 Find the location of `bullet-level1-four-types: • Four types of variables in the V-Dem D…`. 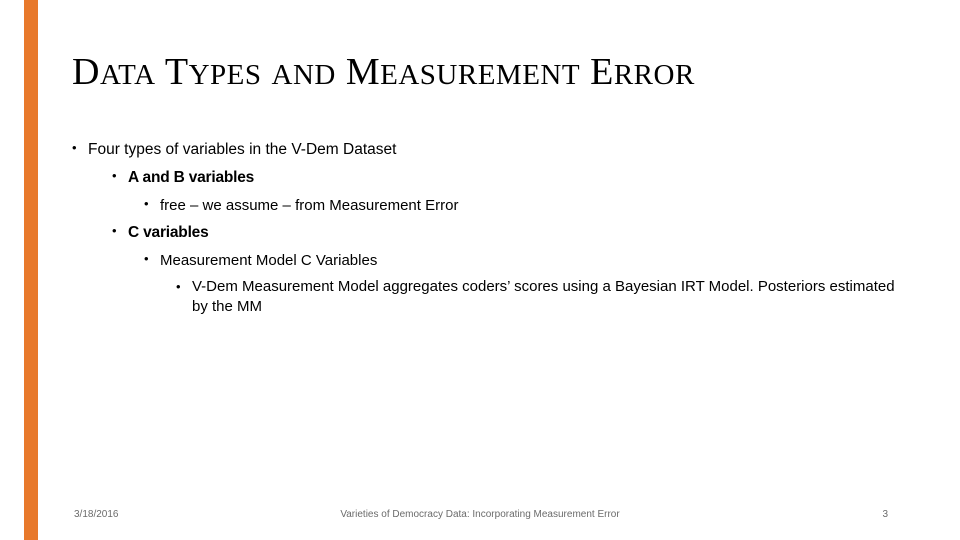

bullet-level1-four-types: • Four types of variables in the V-Dem D… is located at coordinates (487, 150).